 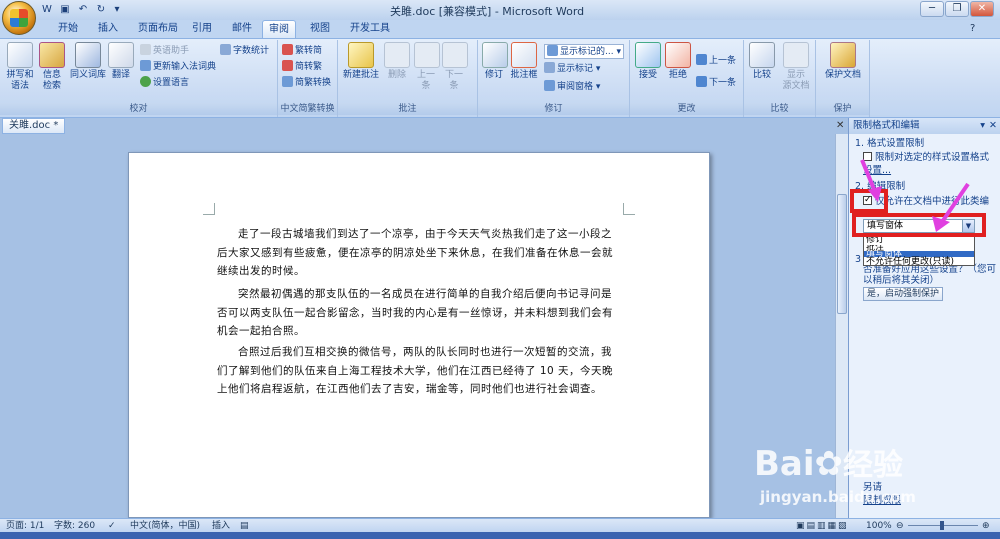 What do you see at coordinates (52, 55) in the screenshot?
I see `research-icon` at bounding box center [52, 55].